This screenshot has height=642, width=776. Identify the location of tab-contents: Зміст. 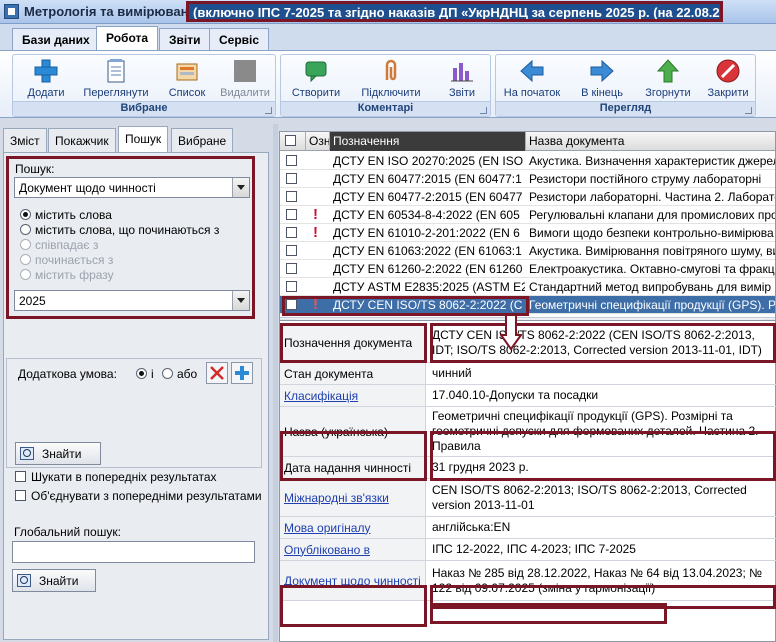
(25, 140).